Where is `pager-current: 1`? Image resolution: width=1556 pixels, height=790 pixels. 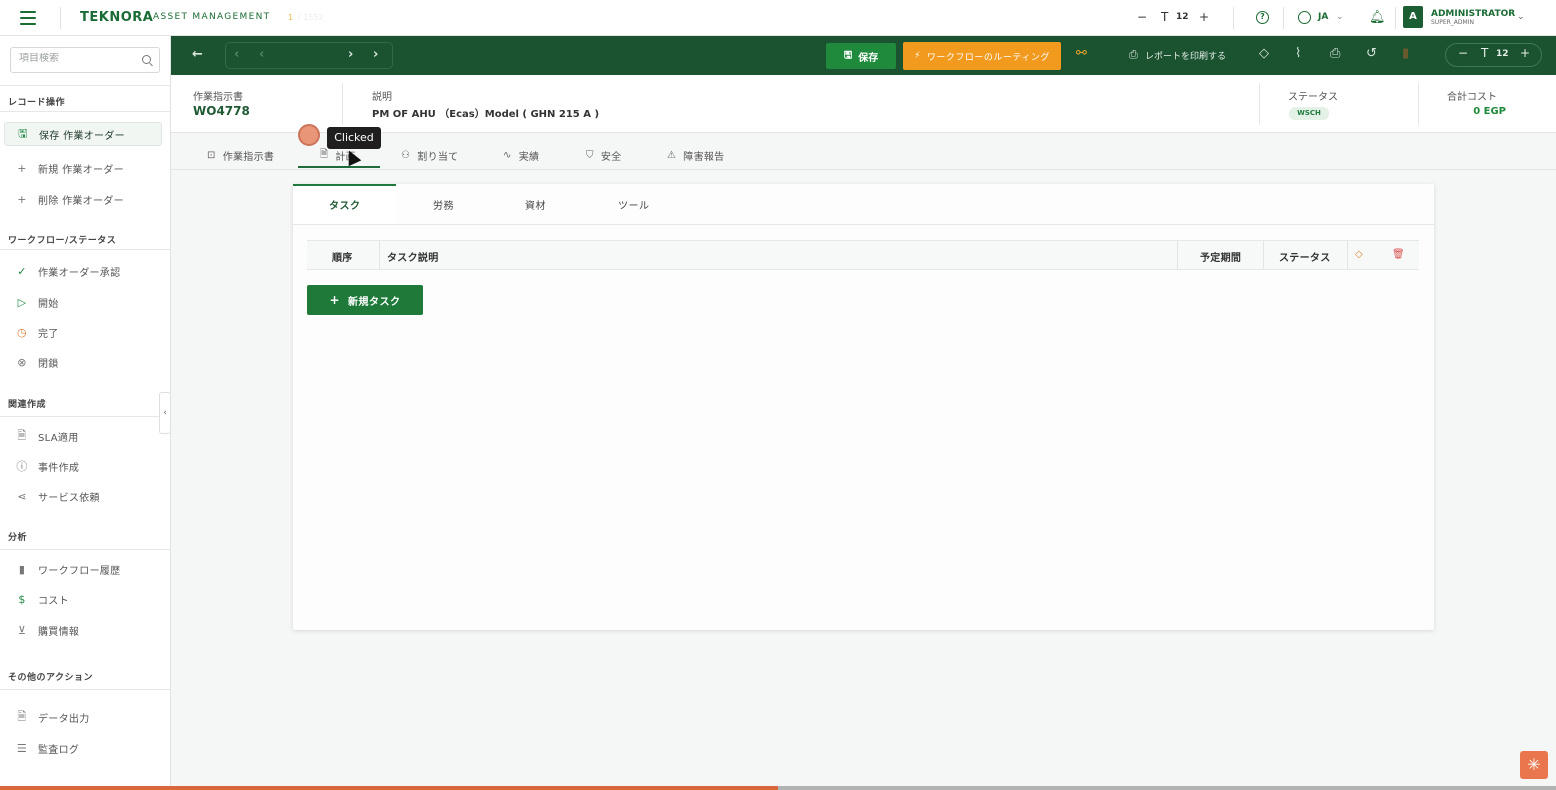
pager-current: 1 is located at coordinates (290, 17).